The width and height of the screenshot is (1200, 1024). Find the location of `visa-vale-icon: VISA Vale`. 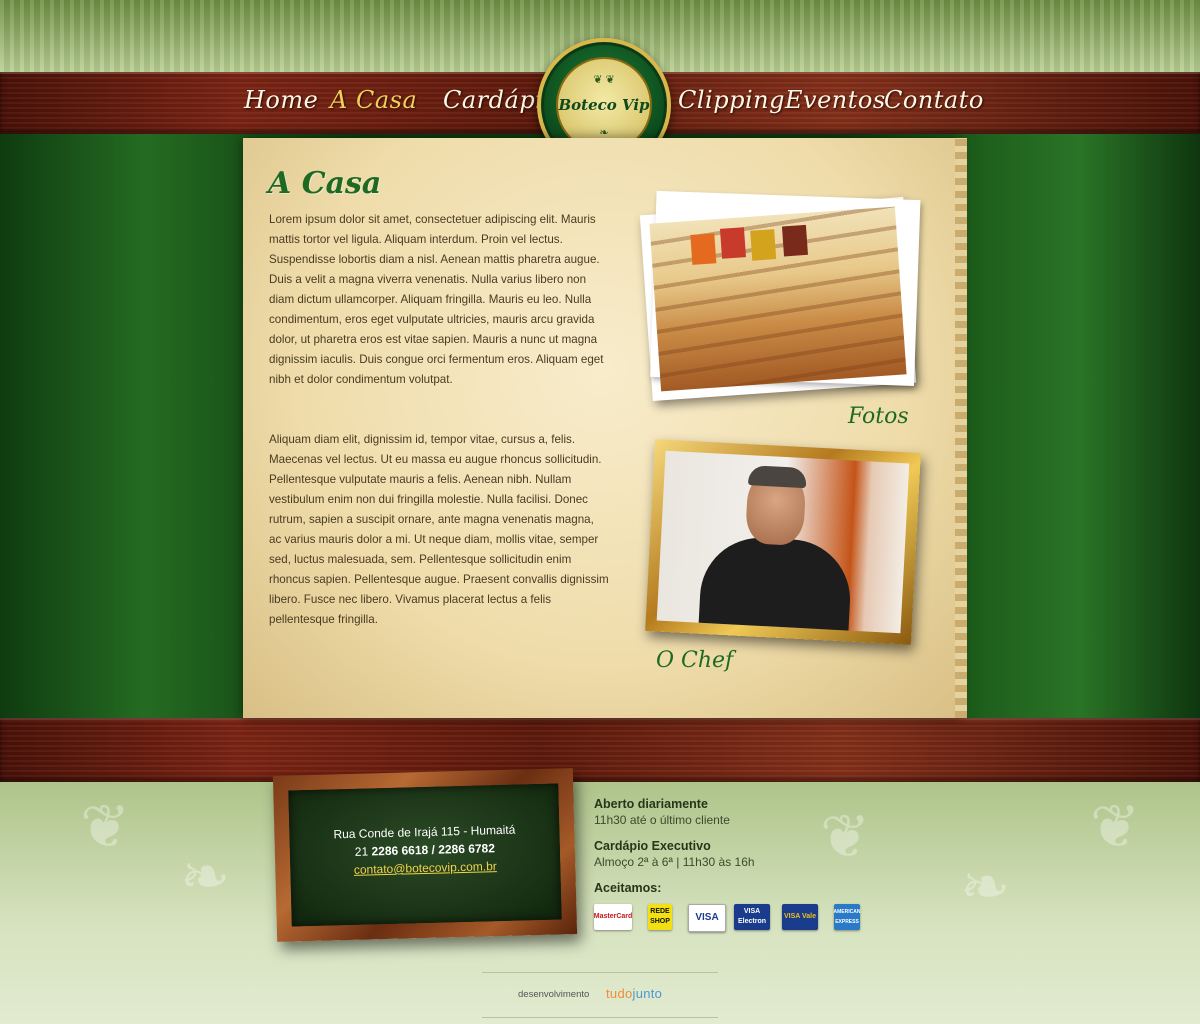

visa-vale-icon: VISA Vale is located at coordinates (800, 917).